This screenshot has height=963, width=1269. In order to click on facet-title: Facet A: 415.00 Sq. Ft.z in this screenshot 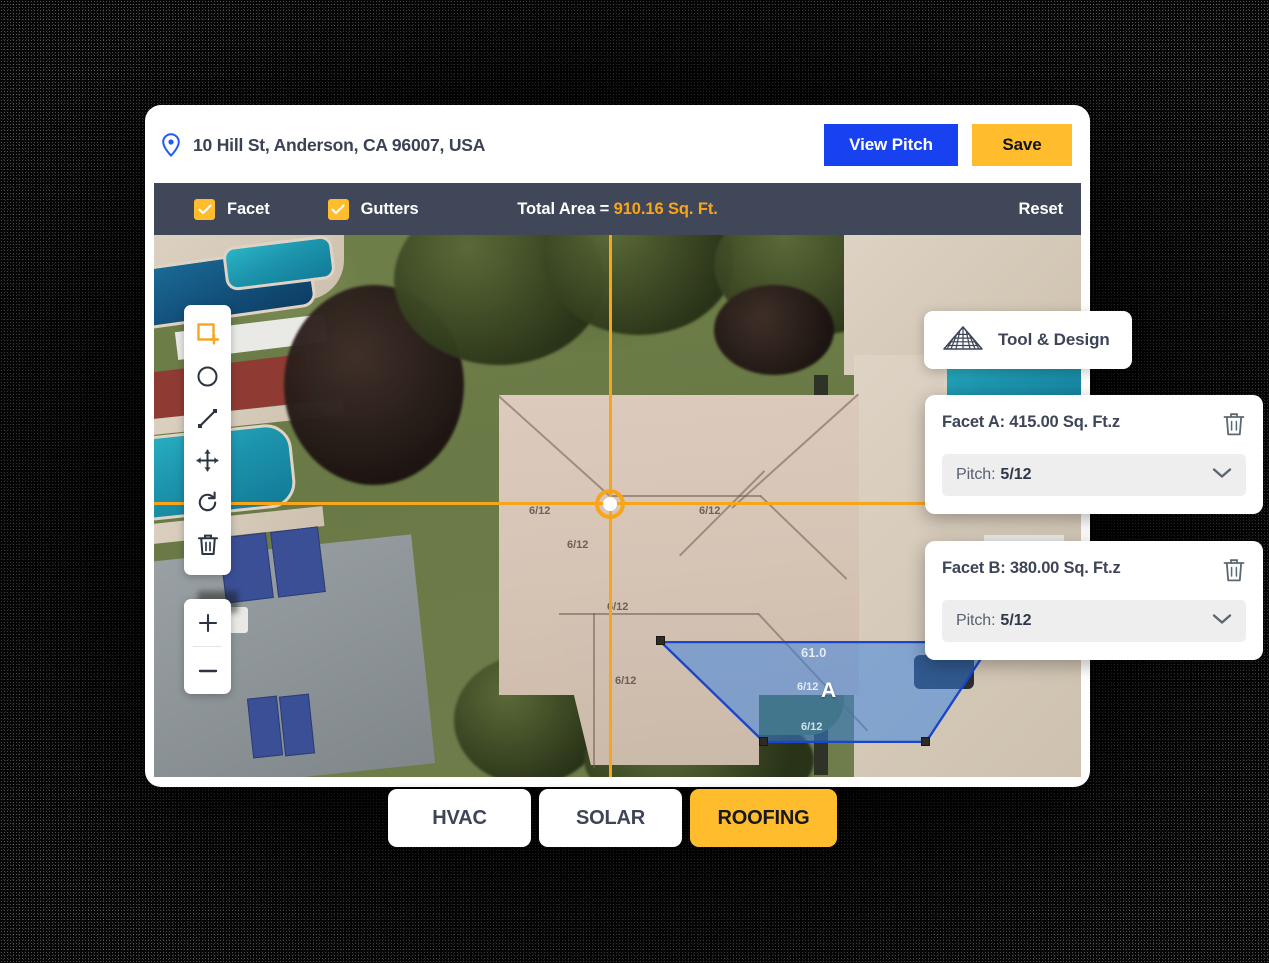, I will do `click(1031, 422)`.